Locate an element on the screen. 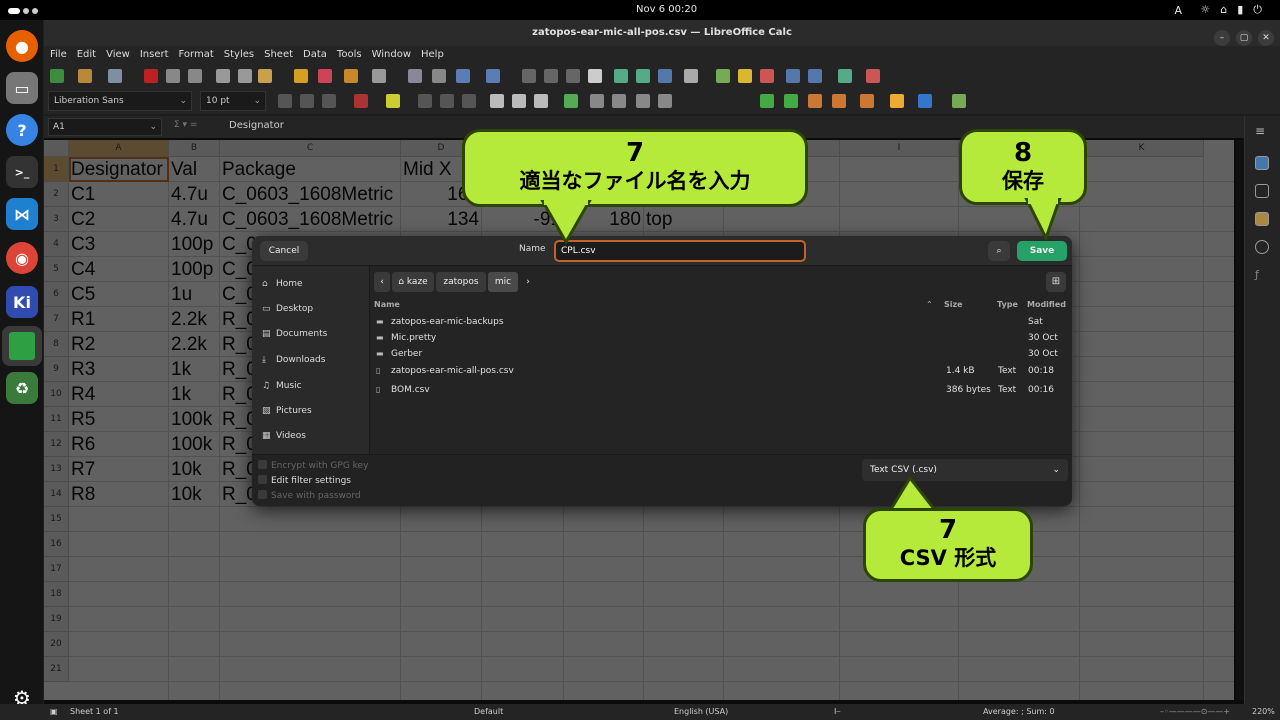  place-documents: ▤ Documents is located at coordinates (311, 334).